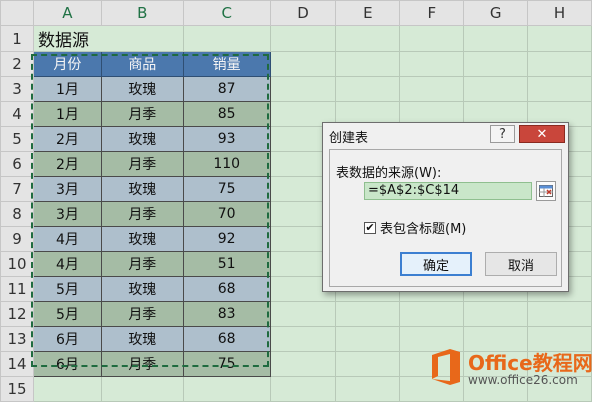  What do you see at coordinates (368, 13) in the screenshot?
I see `column-header-e: E` at bounding box center [368, 13].